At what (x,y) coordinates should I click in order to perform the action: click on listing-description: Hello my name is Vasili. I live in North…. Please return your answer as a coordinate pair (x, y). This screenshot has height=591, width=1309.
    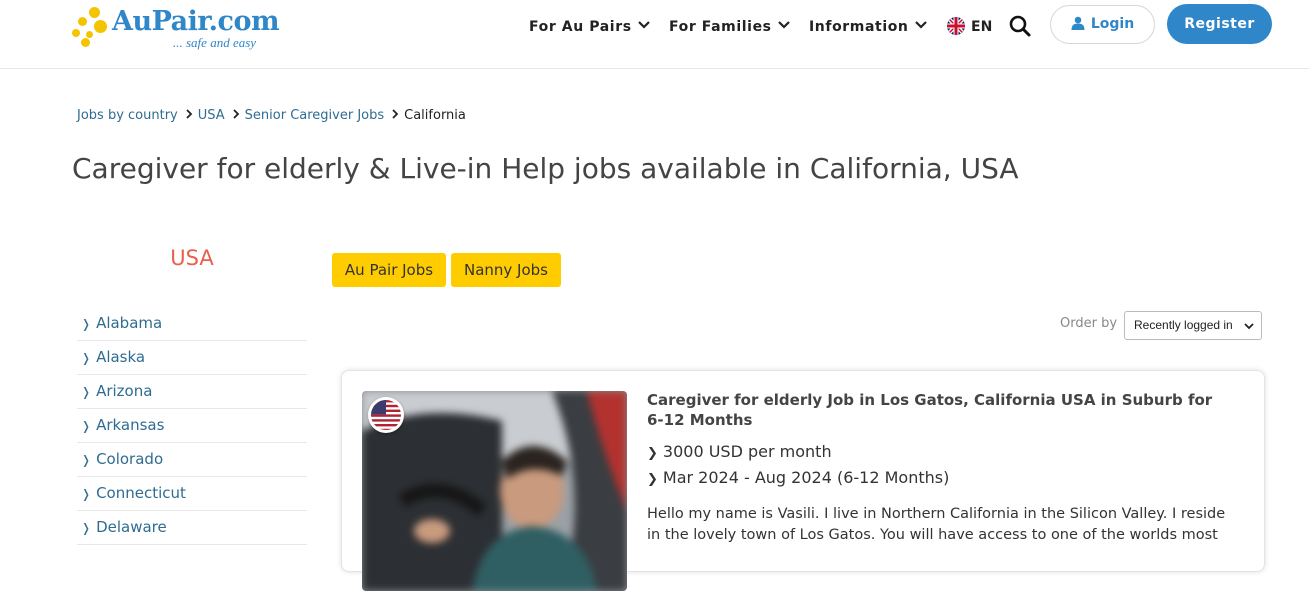
    Looking at the image, I should click on (936, 524).